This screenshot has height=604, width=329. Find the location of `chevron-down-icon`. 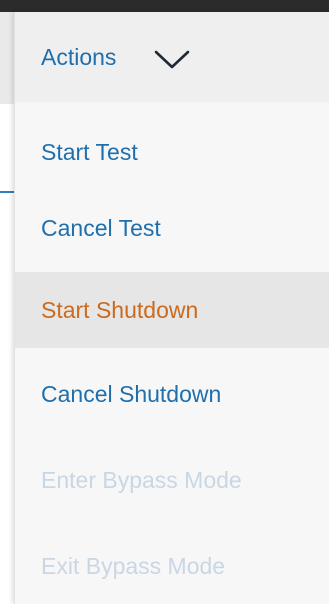

chevron-down-icon is located at coordinates (172, 59).